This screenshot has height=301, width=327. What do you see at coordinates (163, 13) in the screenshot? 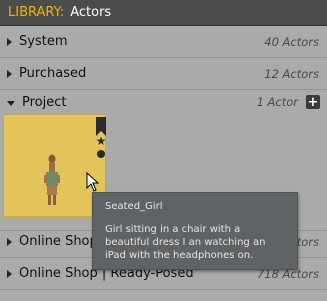
I see `library-header: LIBRARY: Actors` at bounding box center [163, 13].